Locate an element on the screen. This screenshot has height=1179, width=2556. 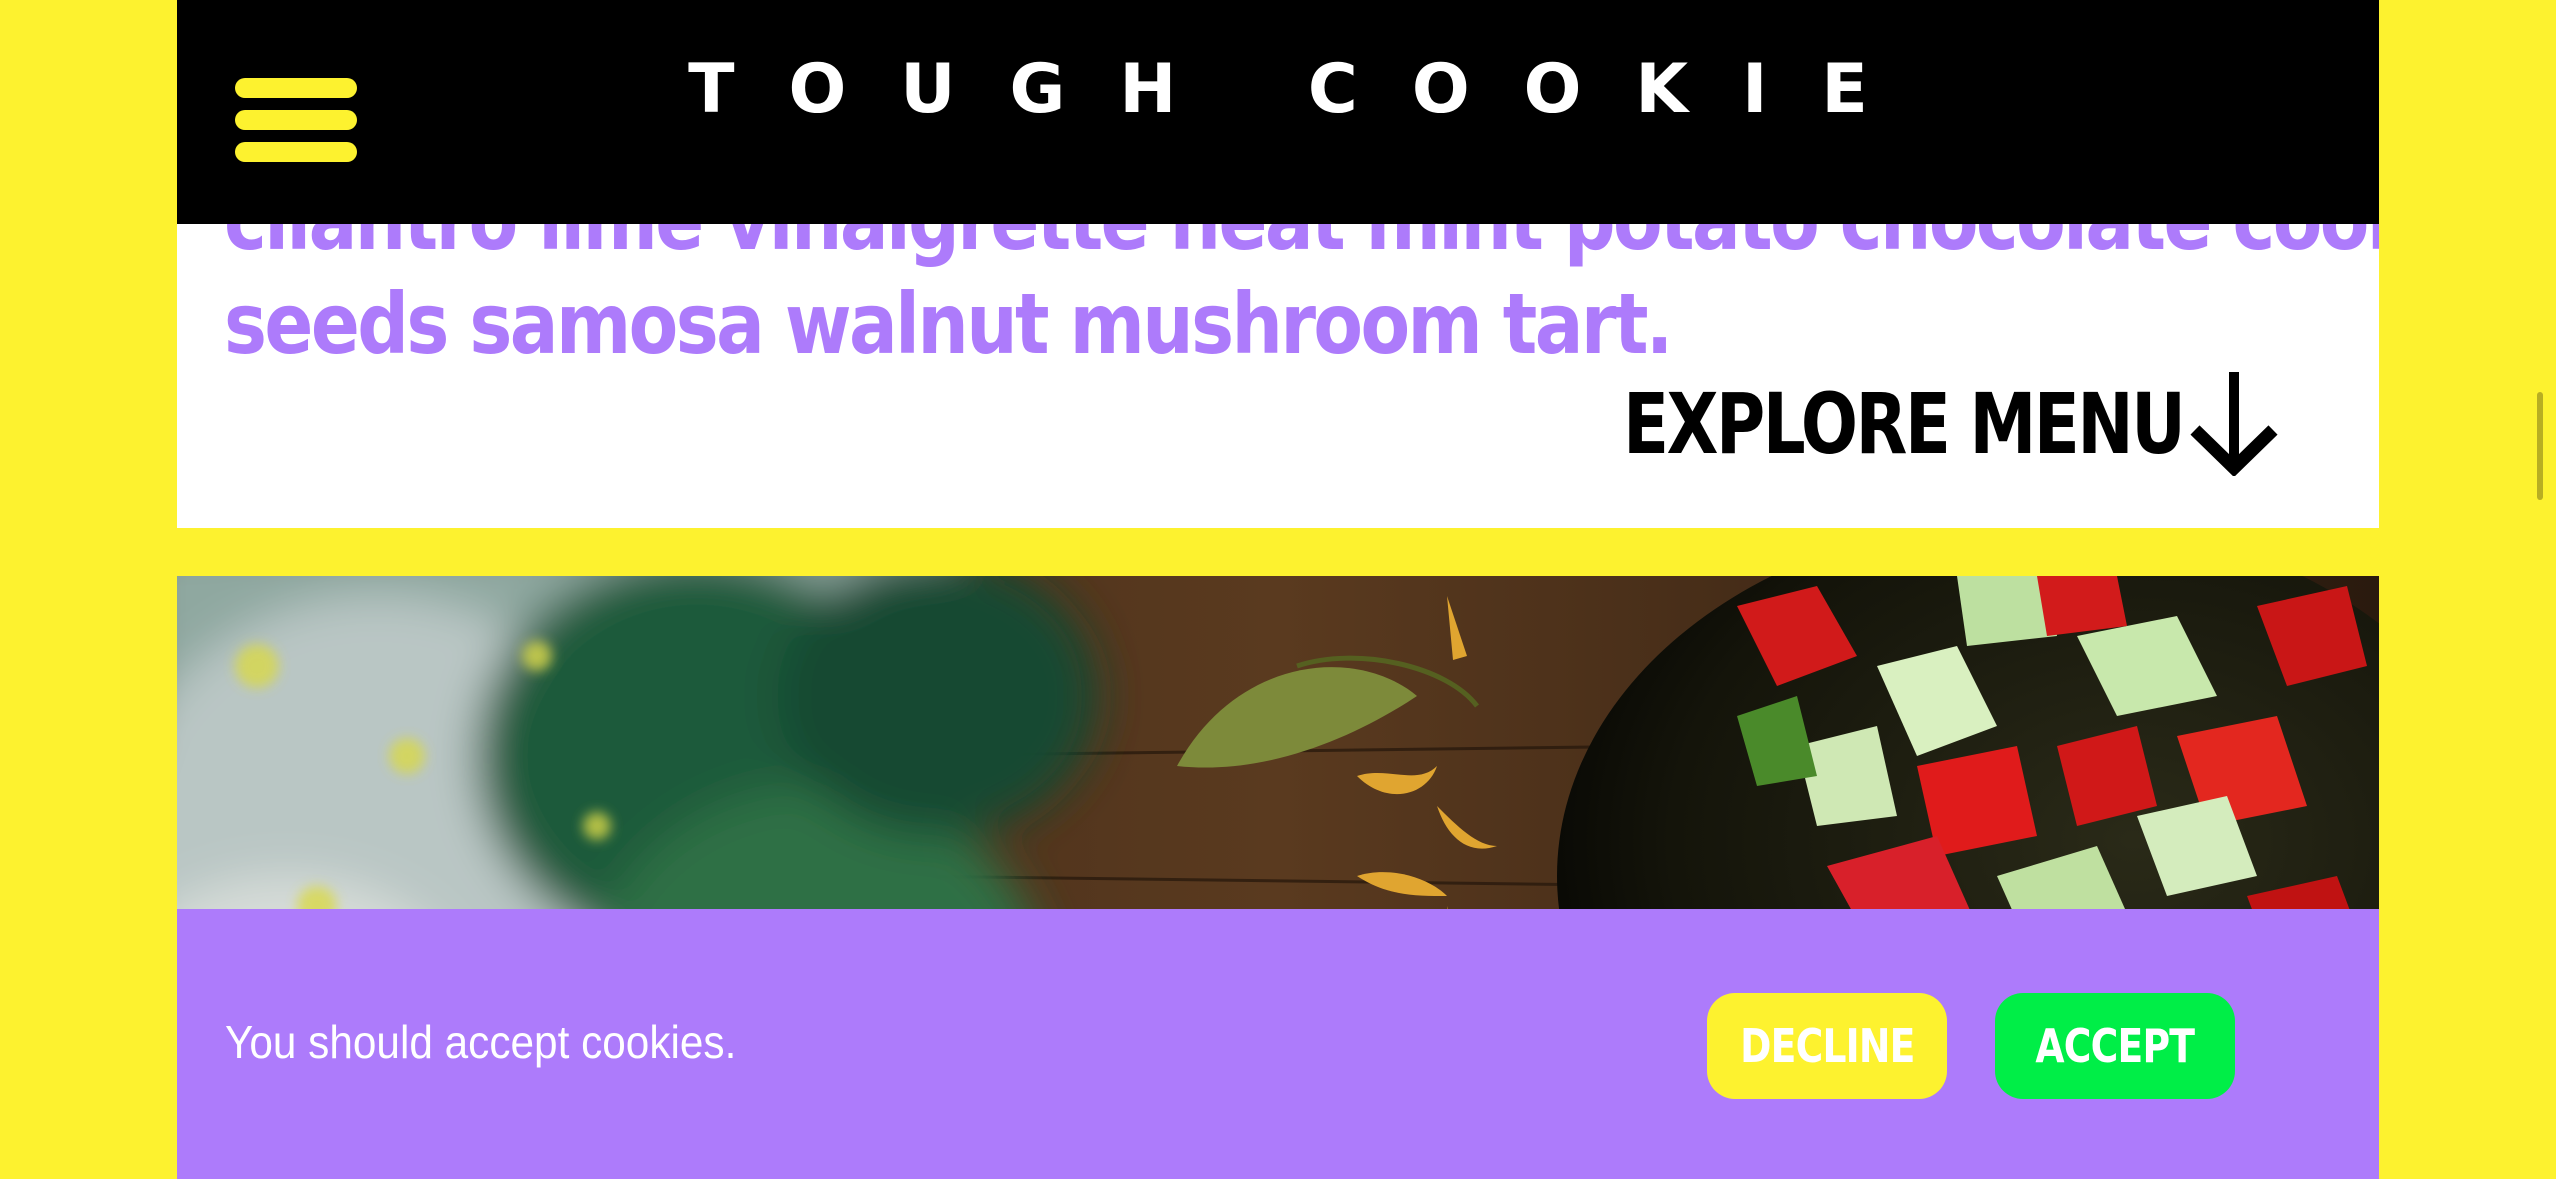
brand-title: TOUGH COOKIE is located at coordinates (1278, 90).